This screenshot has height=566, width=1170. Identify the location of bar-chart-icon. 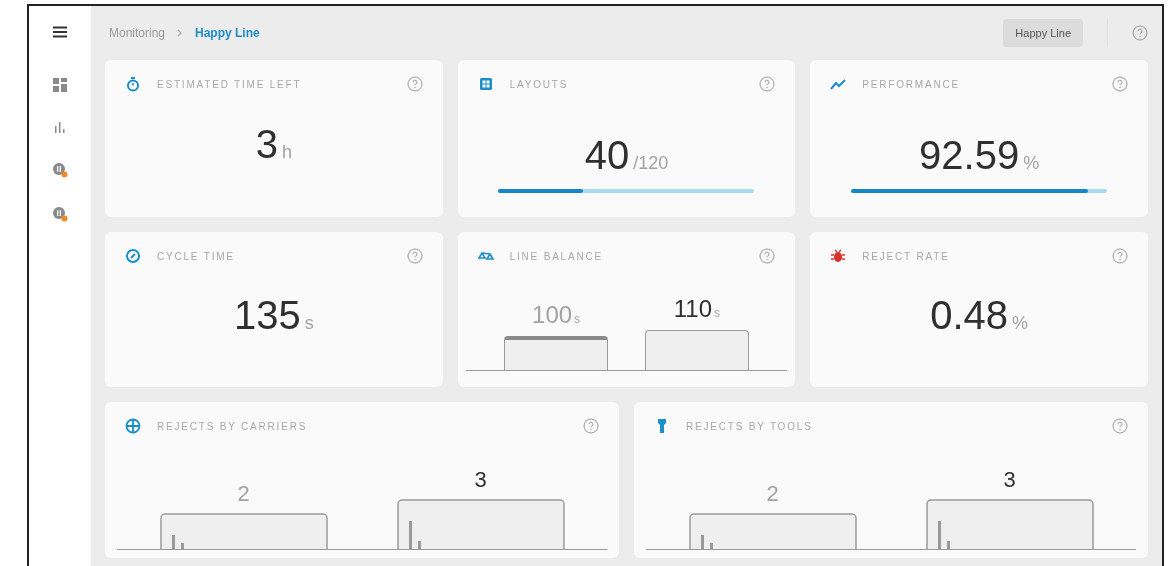
(60, 127).